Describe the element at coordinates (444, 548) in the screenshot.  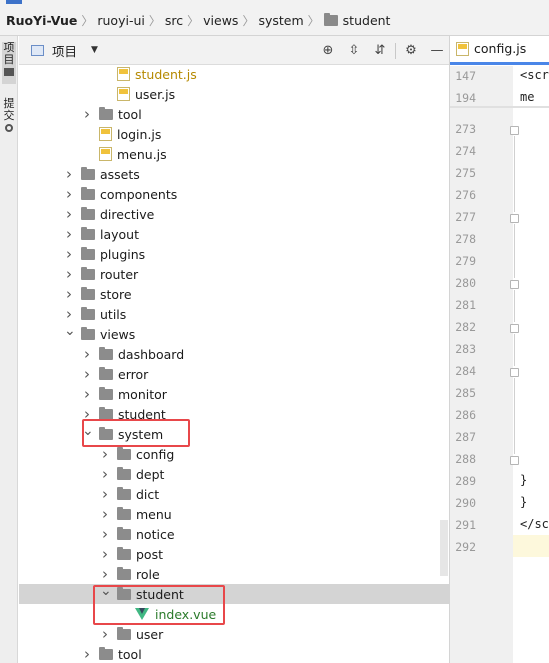
I see `tree-scrollbar` at that location.